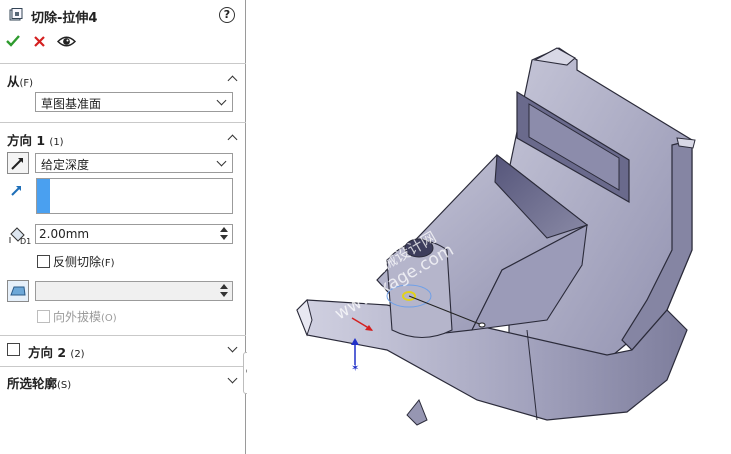 Image resolution: width=731 pixels, height=454 pixels. What do you see at coordinates (13, 81) in the screenshot?
I see `from-label: 从` at bounding box center [13, 81].